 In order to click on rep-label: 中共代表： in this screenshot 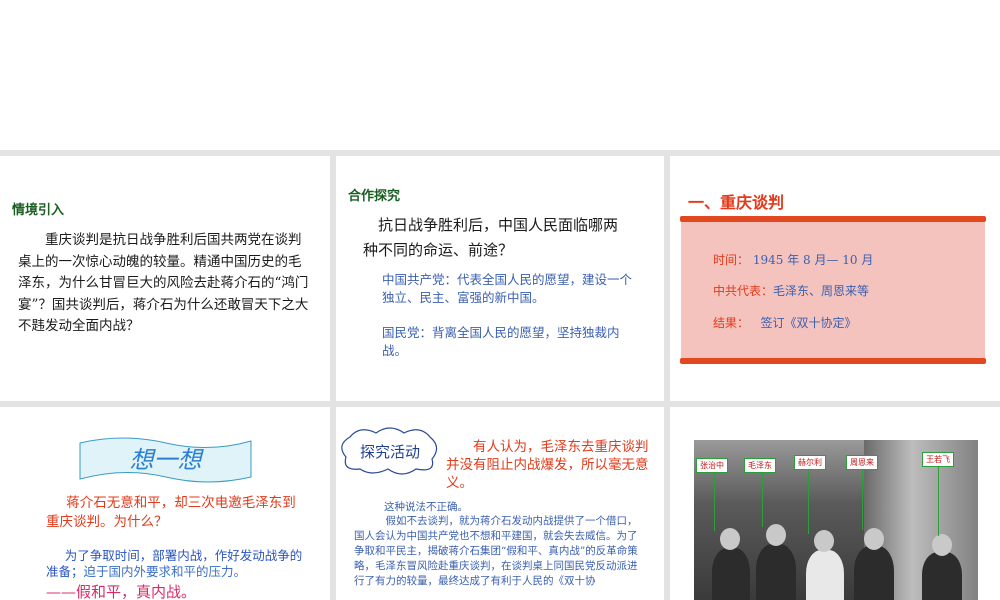, I will do `click(743, 291)`.